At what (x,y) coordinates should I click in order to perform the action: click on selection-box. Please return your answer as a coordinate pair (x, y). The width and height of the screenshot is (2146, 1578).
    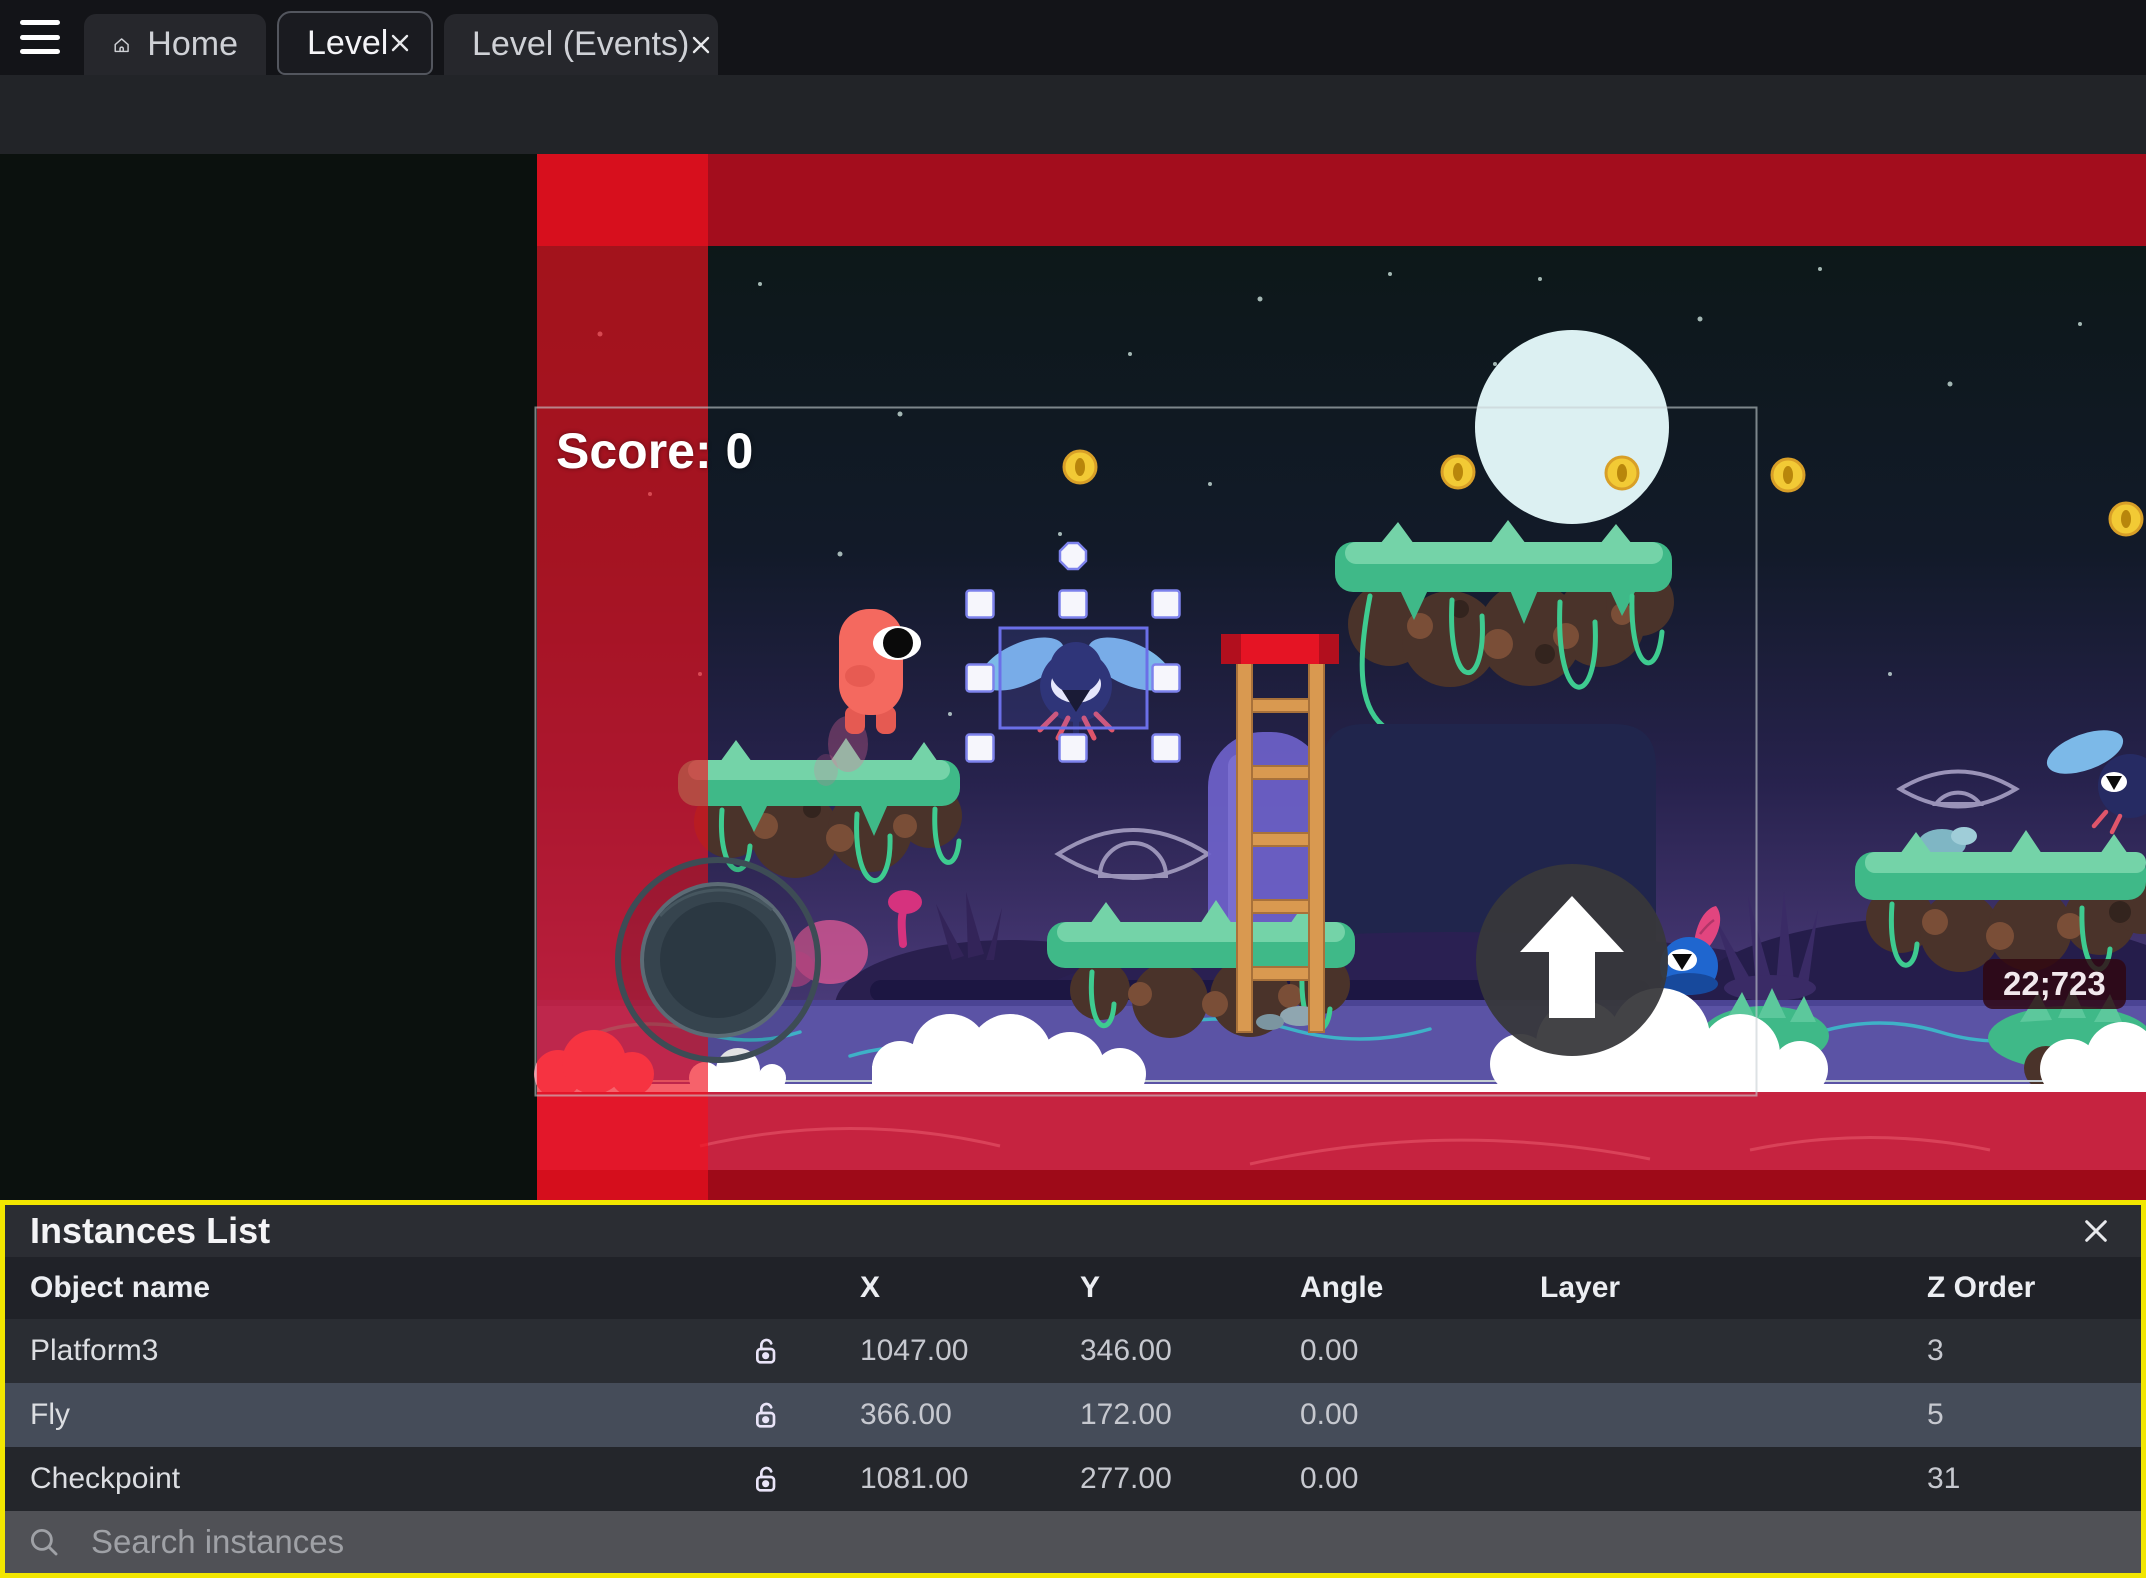
    Looking at the image, I should click on (1073, 678).